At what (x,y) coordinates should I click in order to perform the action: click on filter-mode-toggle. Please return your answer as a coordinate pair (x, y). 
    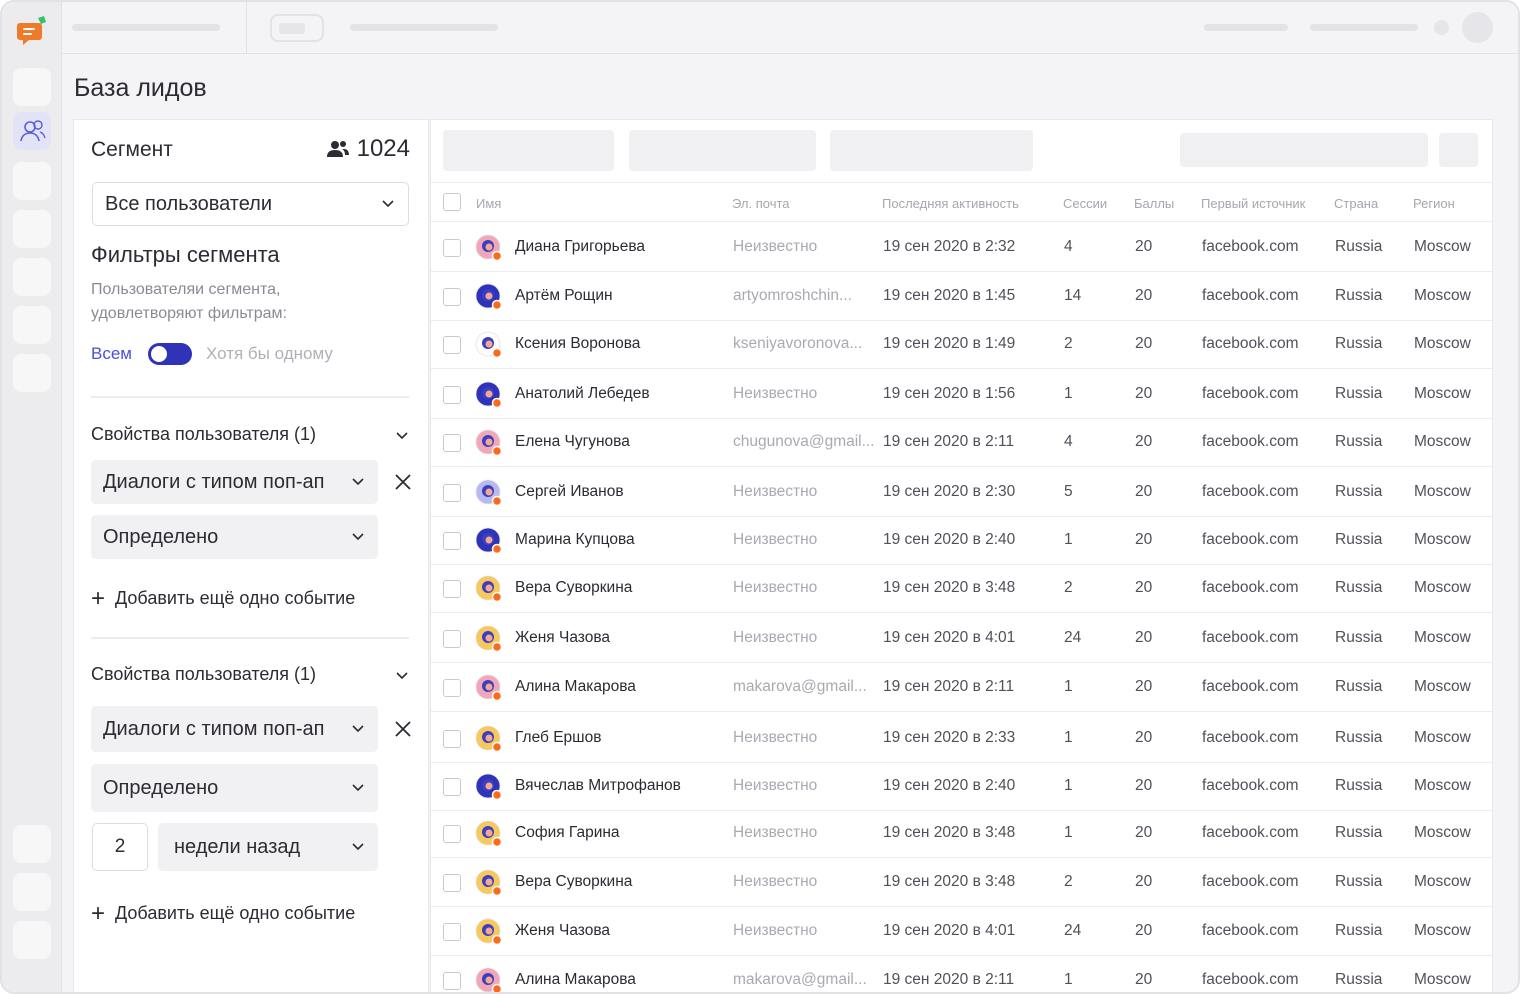
    Looking at the image, I should click on (169, 354).